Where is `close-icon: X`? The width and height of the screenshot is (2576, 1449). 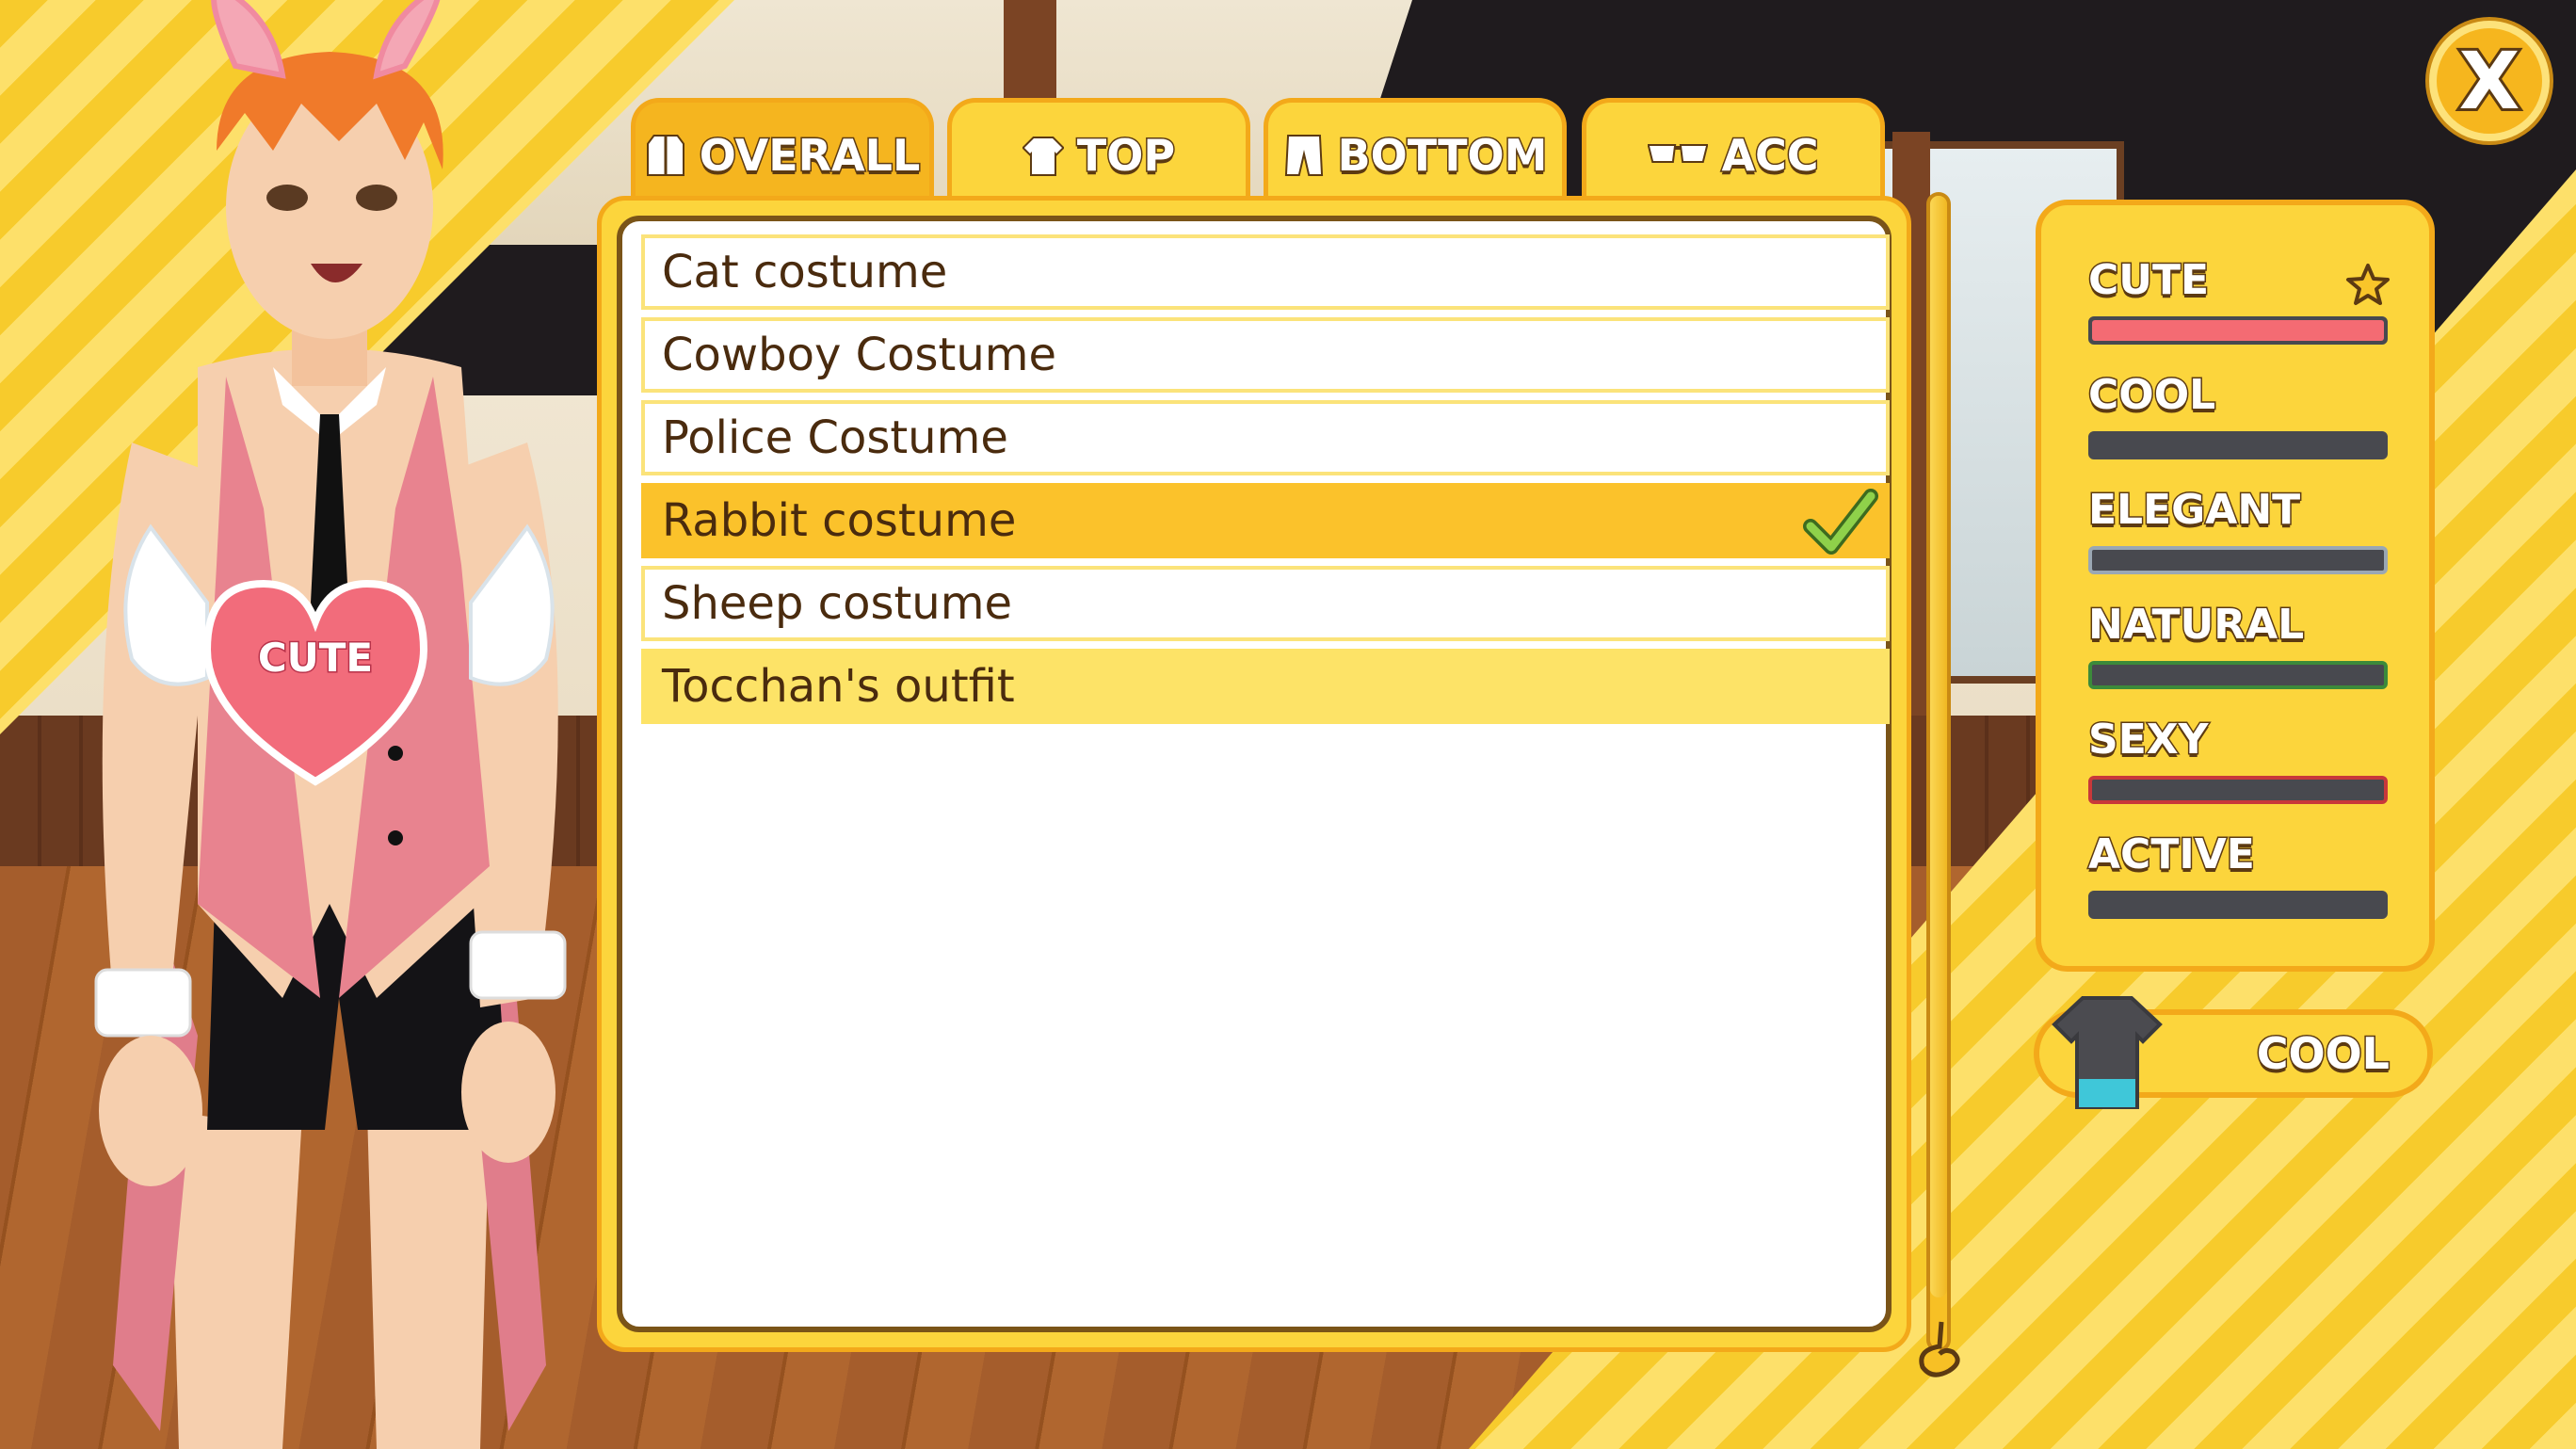
close-icon: X is located at coordinates (2489, 81).